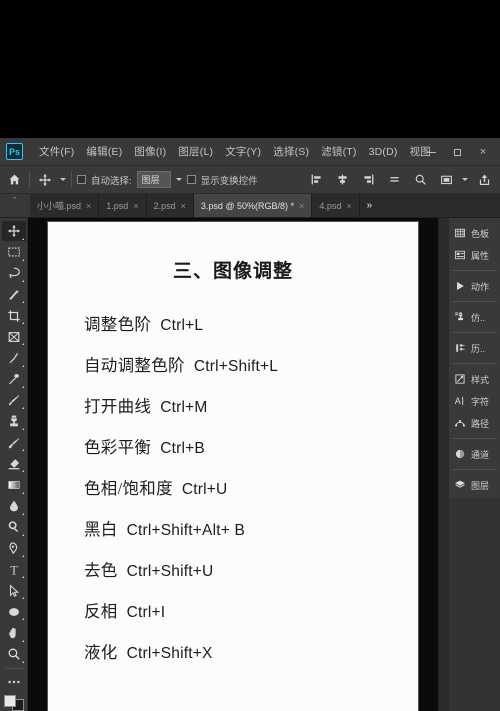  Describe the element at coordinates (443, 464) in the screenshot. I see `right-panel-collapse-rail` at that location.